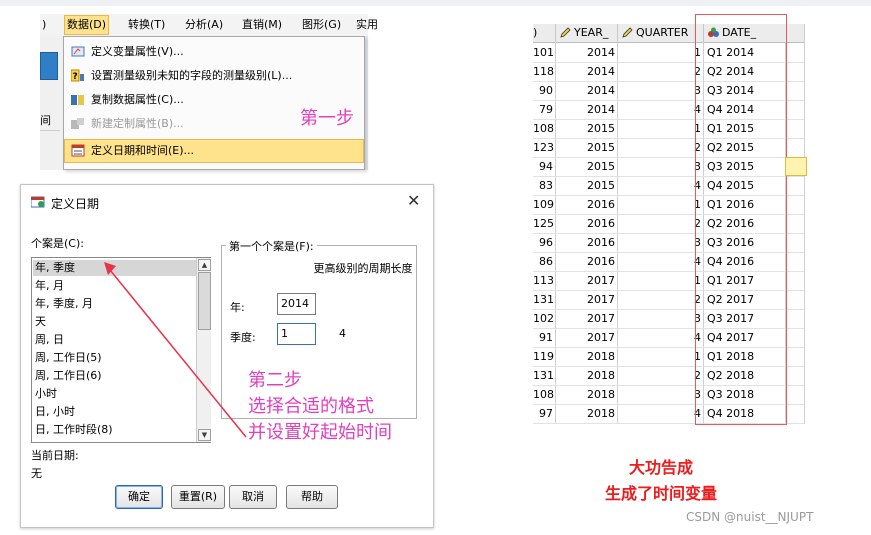  I want to click on table-cell: 83, so click(543, 185).